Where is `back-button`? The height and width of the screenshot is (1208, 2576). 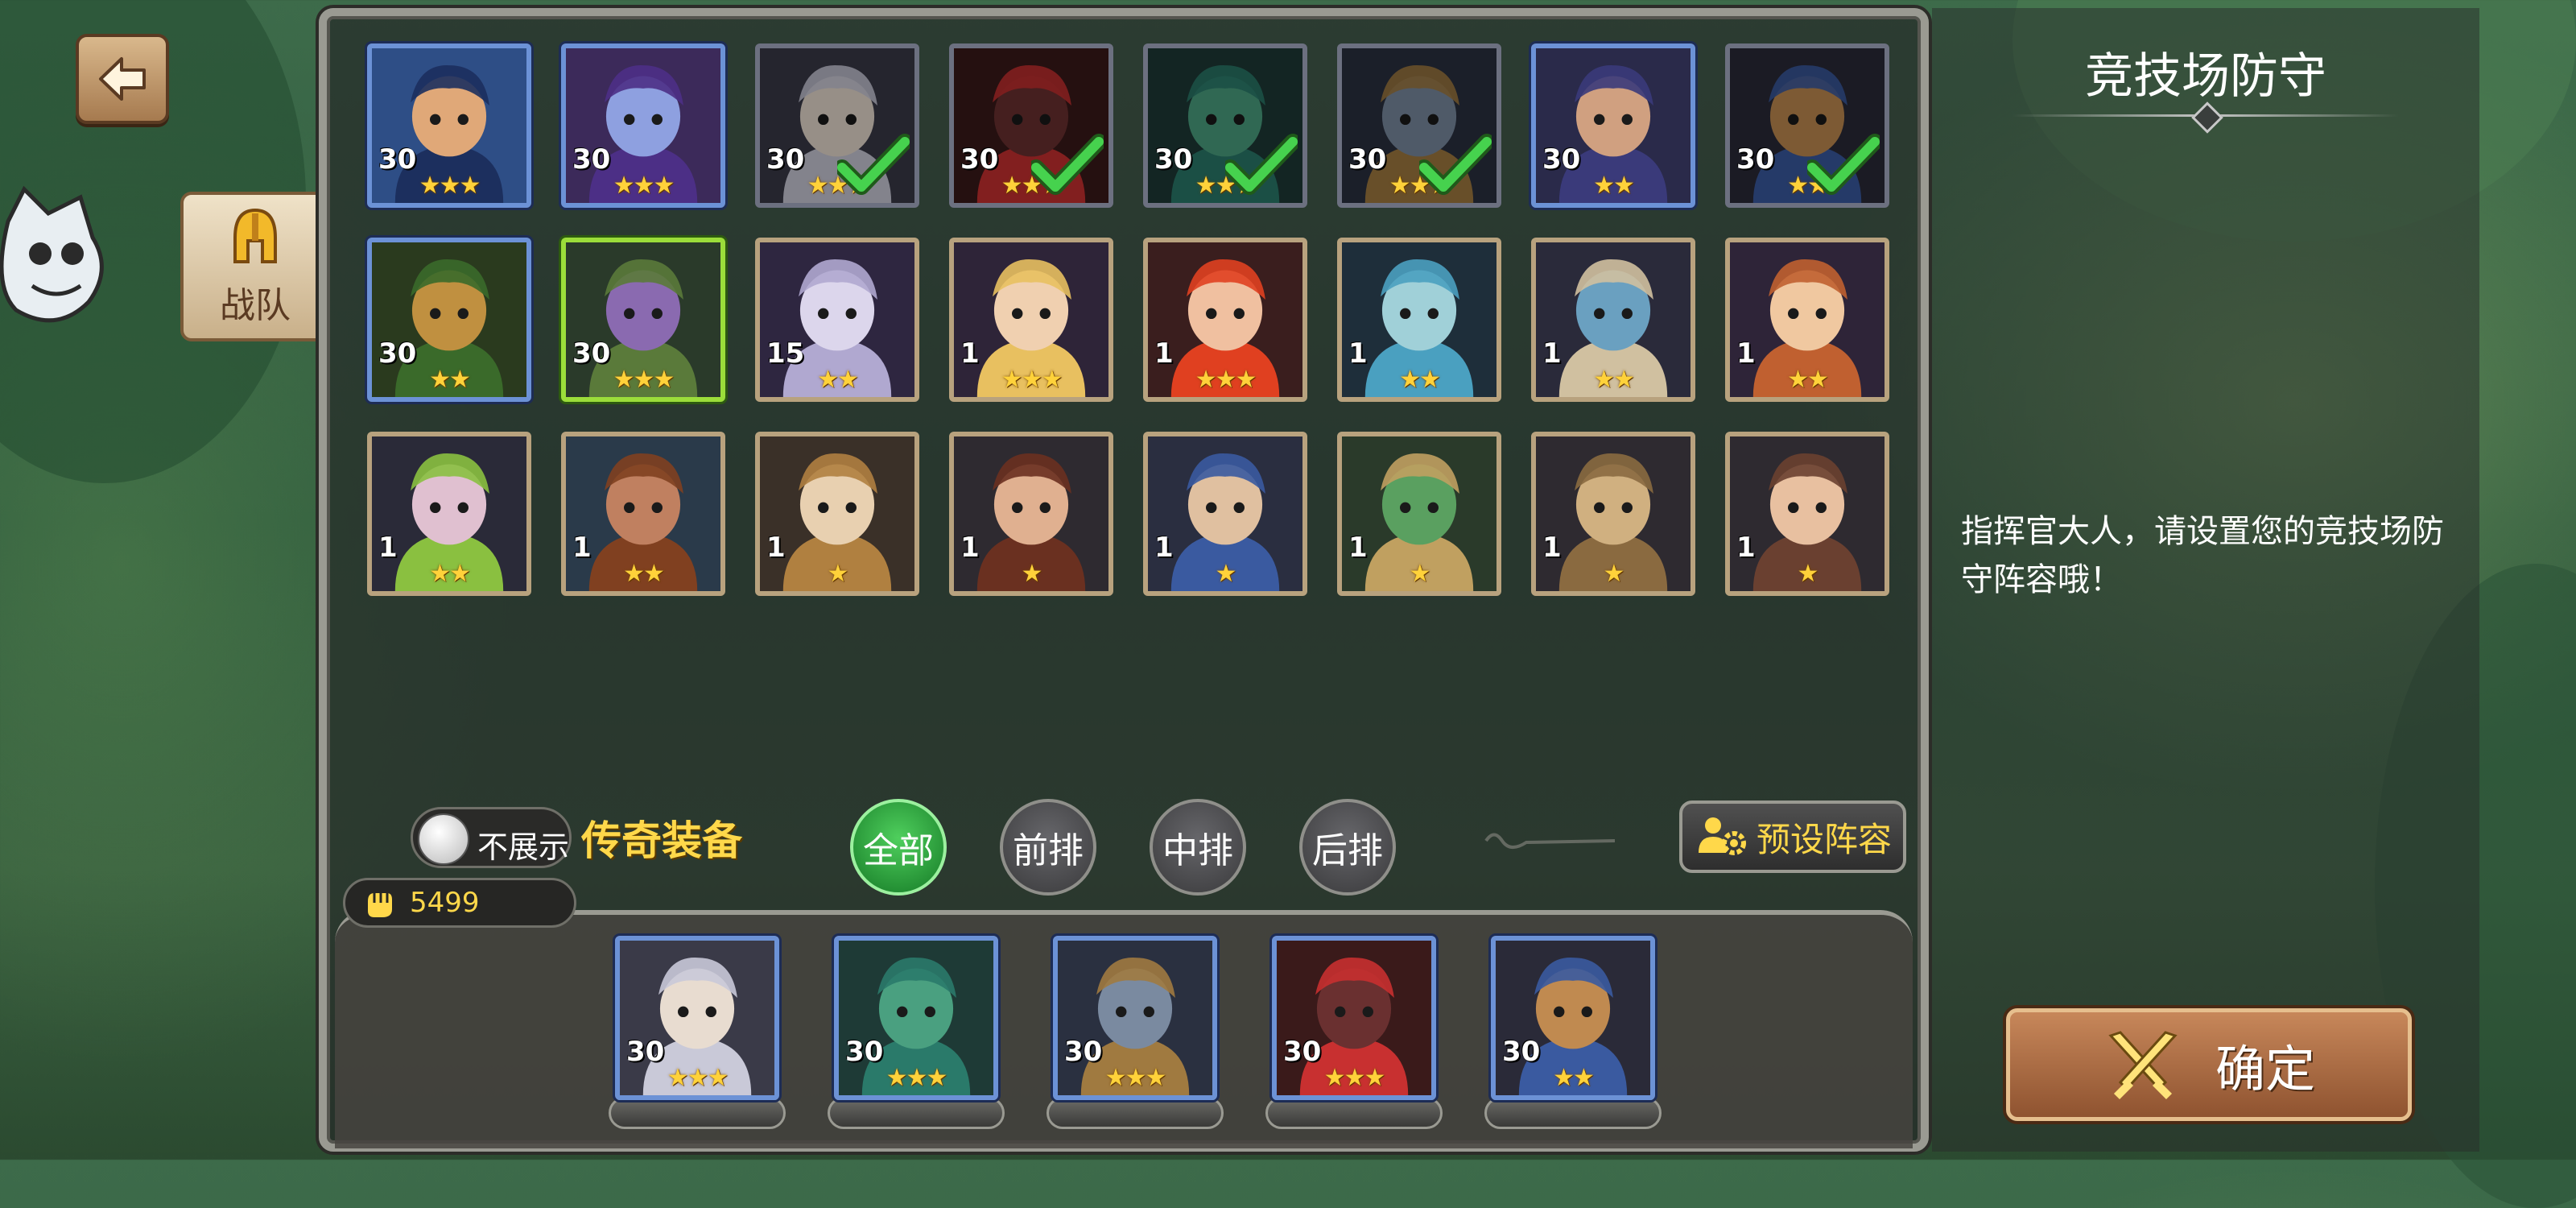
back-button is located at coordinates (122, 79).